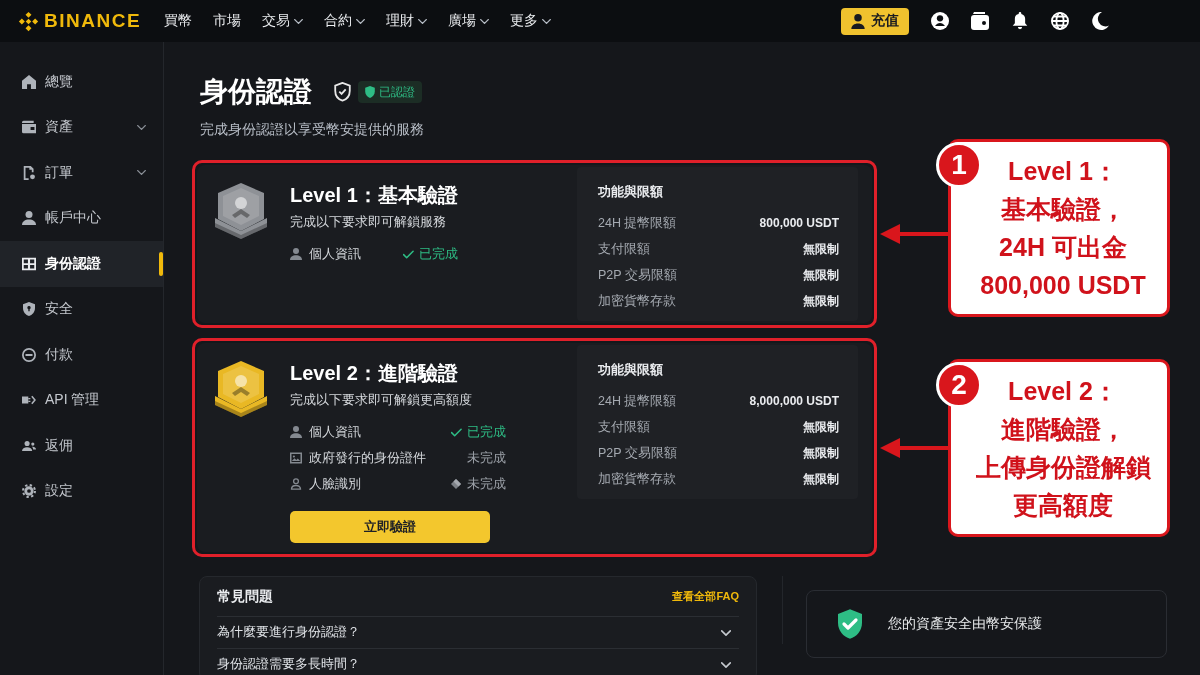 The width and height of the screenshot is (1200, 675). I want to click on nav-item: 更多, so click(531, 21).